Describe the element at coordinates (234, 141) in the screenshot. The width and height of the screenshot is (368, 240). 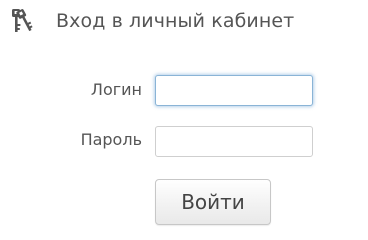
I see `password-input` at that location.